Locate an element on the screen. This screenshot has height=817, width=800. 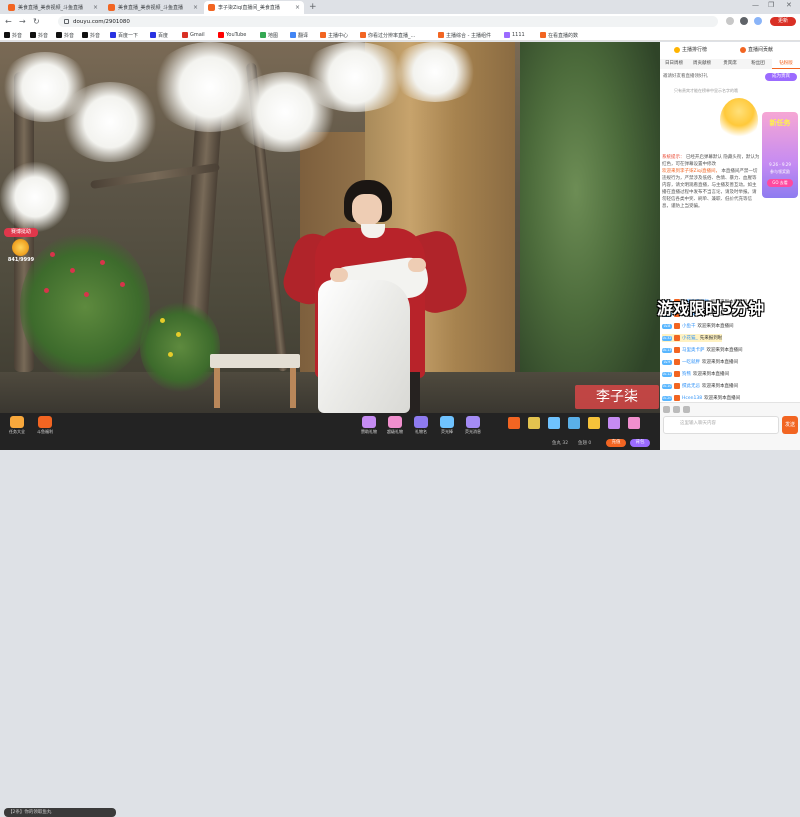
bookmark-item: 地图 is located at coordinates (269, 35).